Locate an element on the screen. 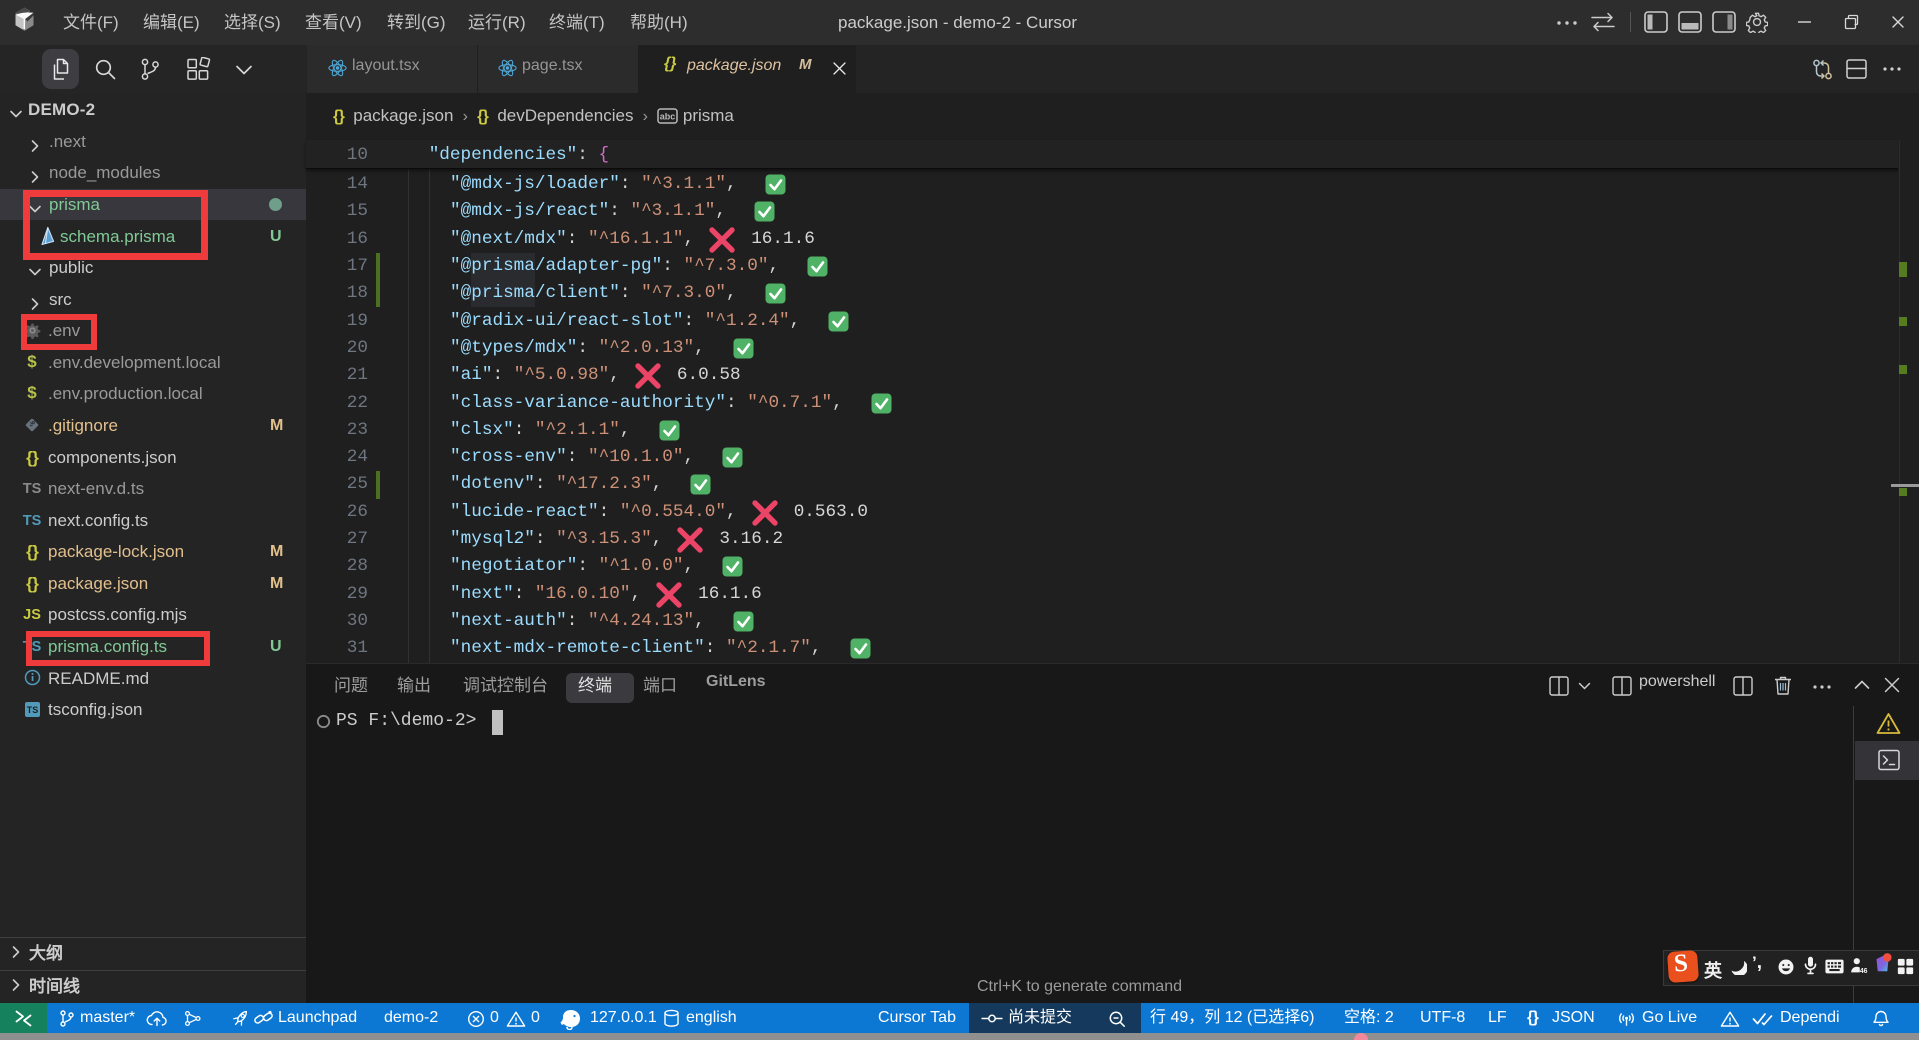  svg-text: abc is located at coordinates (668, 116).